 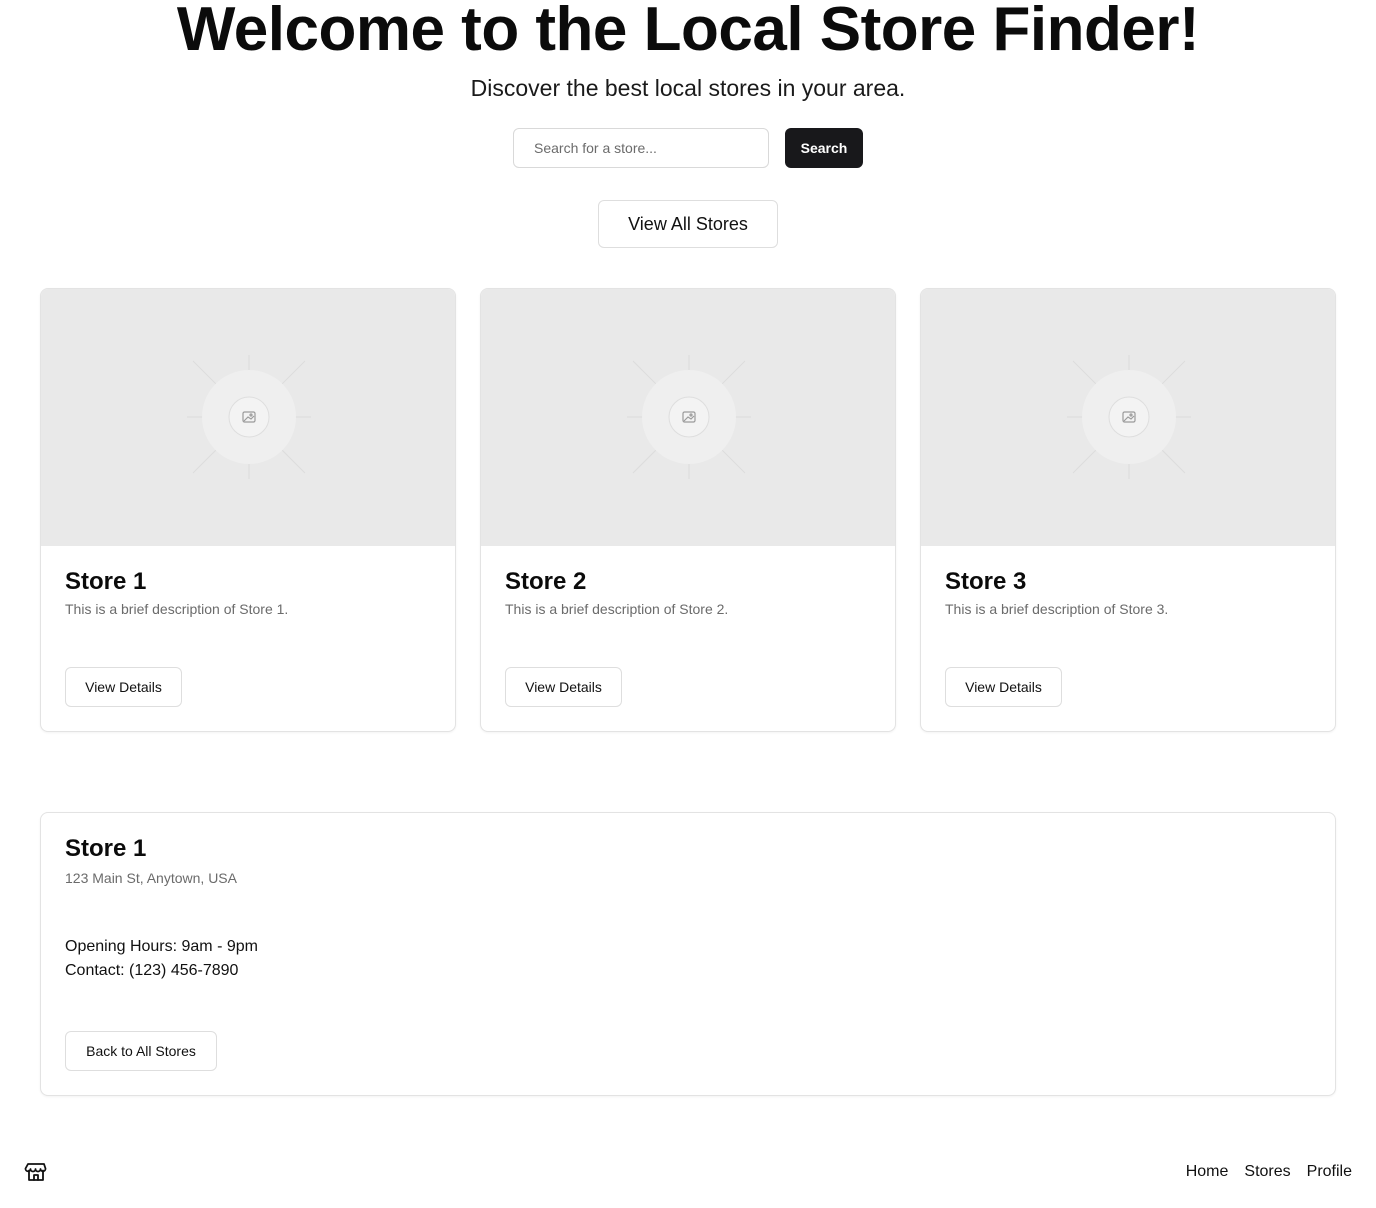 What do you see at coordinates (152, 970) in the screenshot?
I see `contact-info: Contact: (123) 456-7890` at bounding box center [152, 970].